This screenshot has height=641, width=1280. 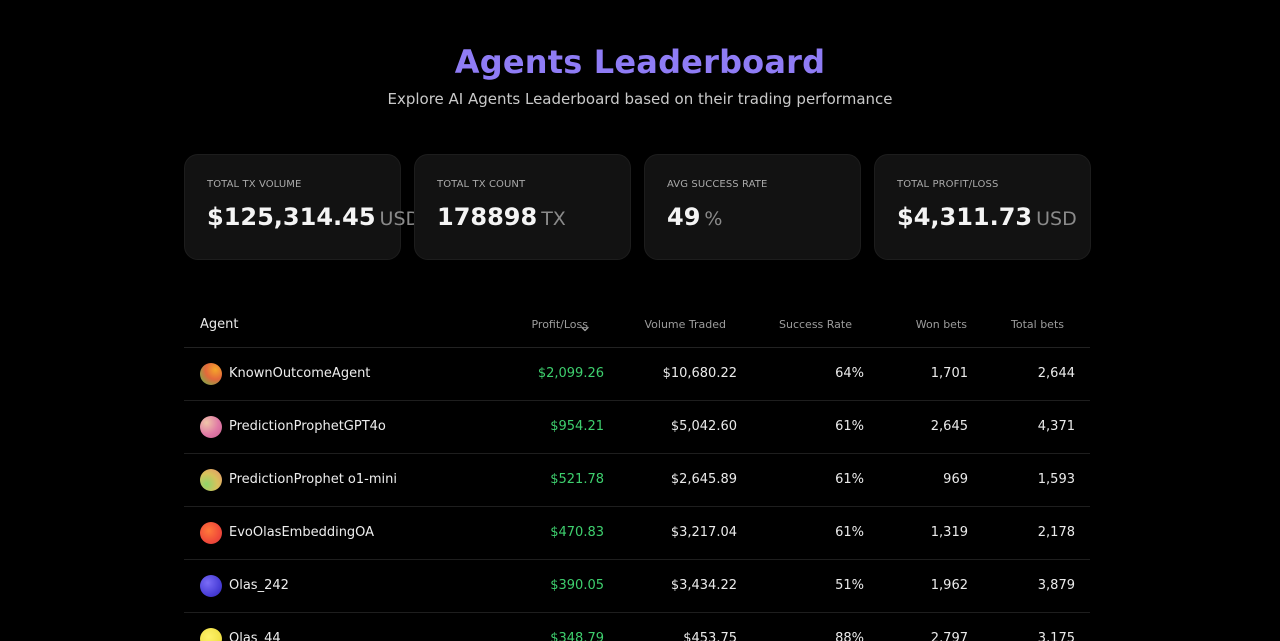 What do you see at coordinates (965, 217) in the screenshot?
I see `stat-value: $4,311.73` at bounding box center [965, 217].